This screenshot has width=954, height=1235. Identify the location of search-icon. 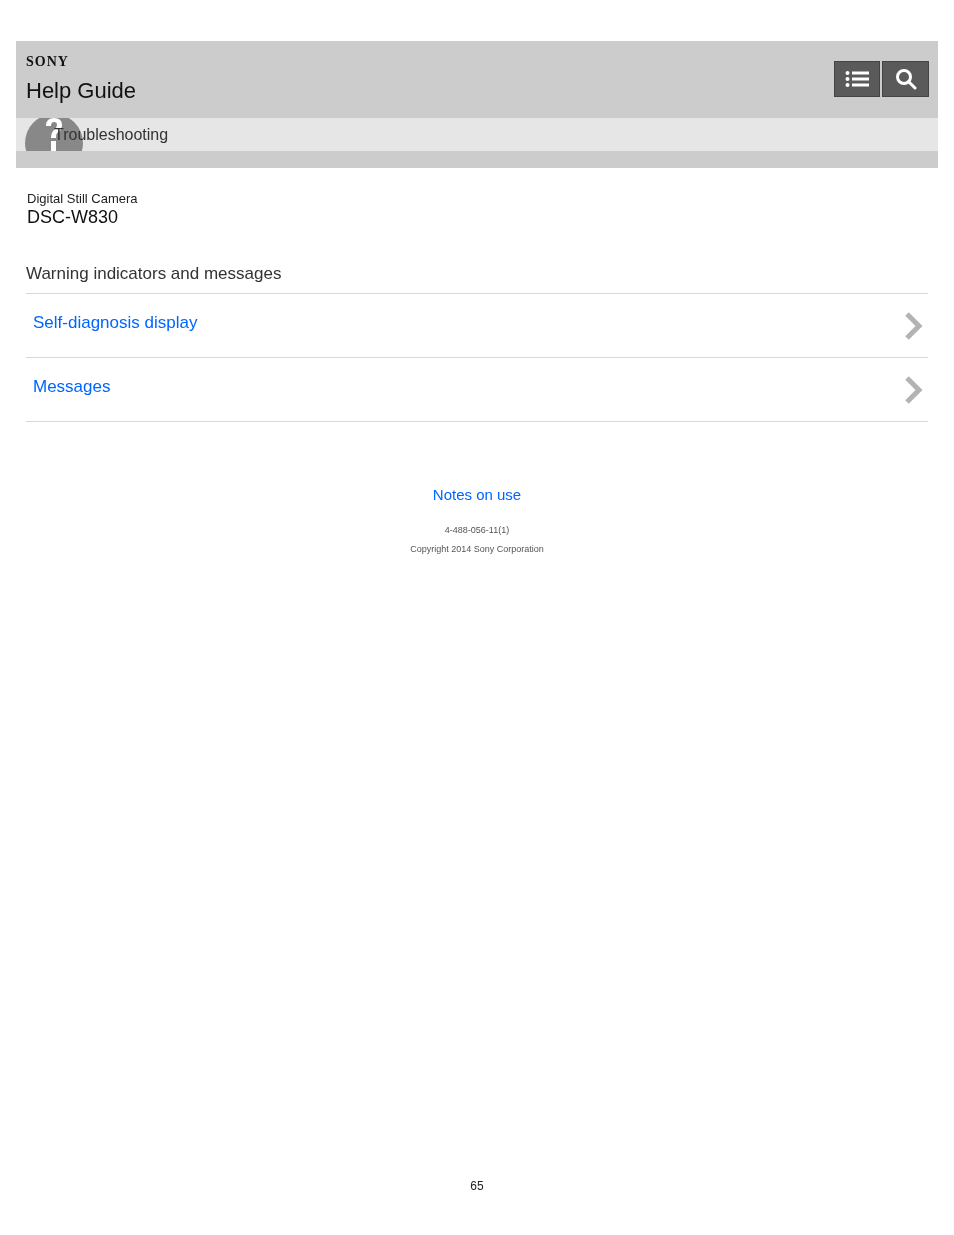
(905, 79).